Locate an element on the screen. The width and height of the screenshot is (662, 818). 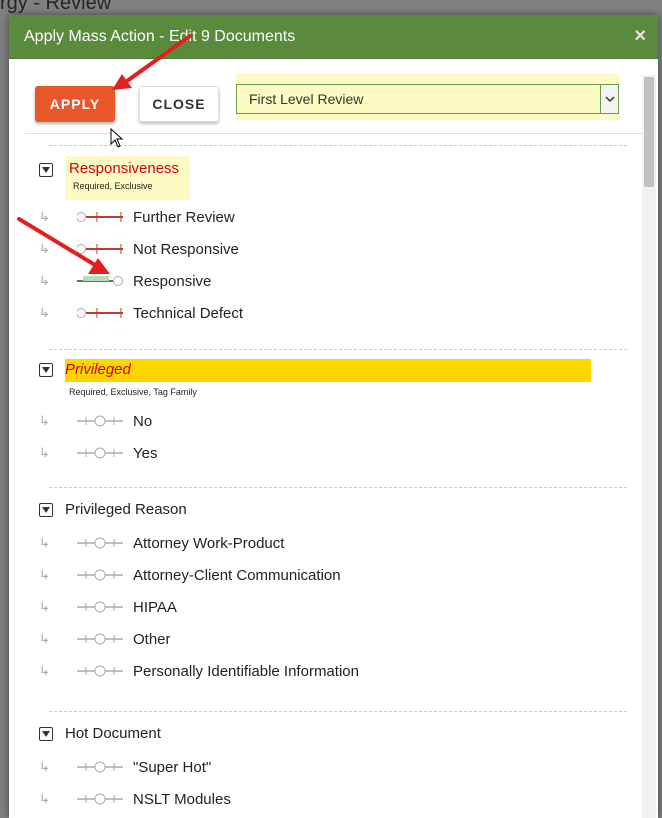
chevron-down-icon is located at coordinates (609, 99).